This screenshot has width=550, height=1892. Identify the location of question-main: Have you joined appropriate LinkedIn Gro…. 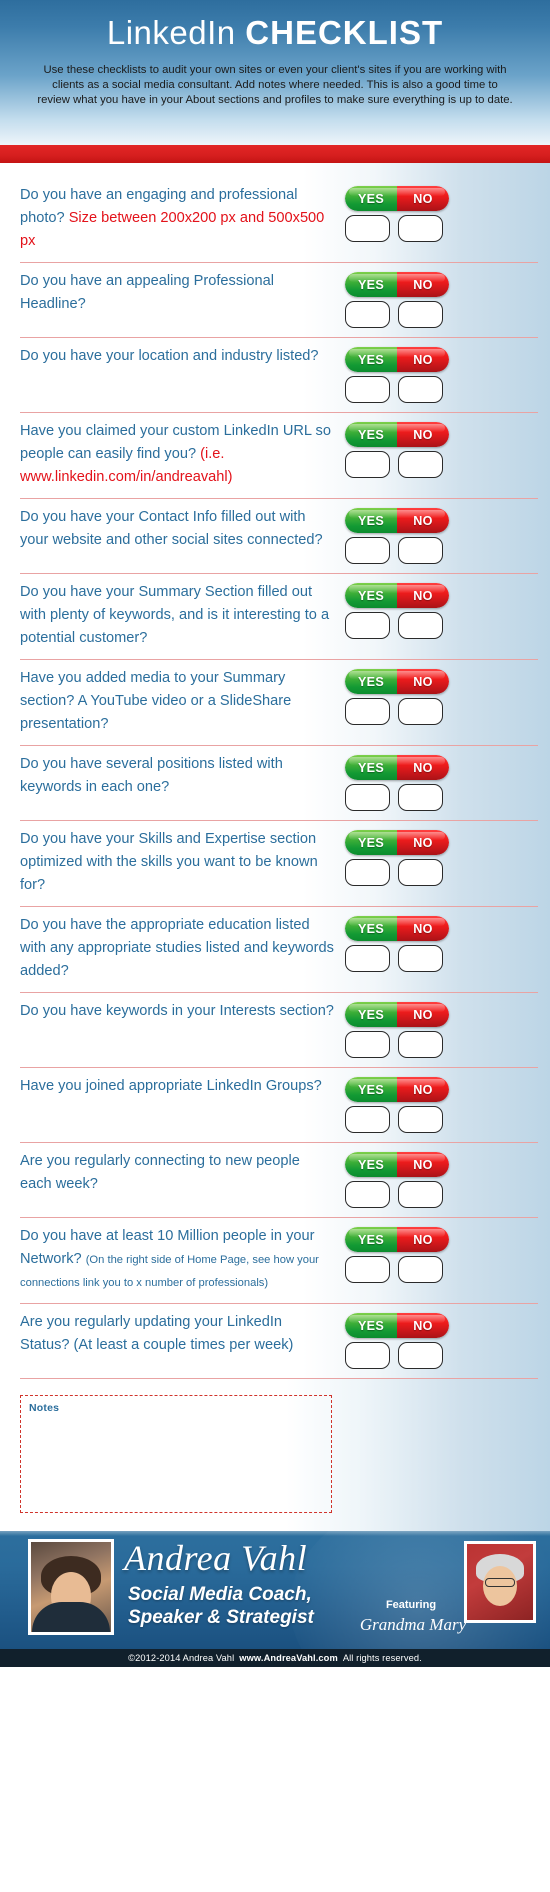
(171, 1086).